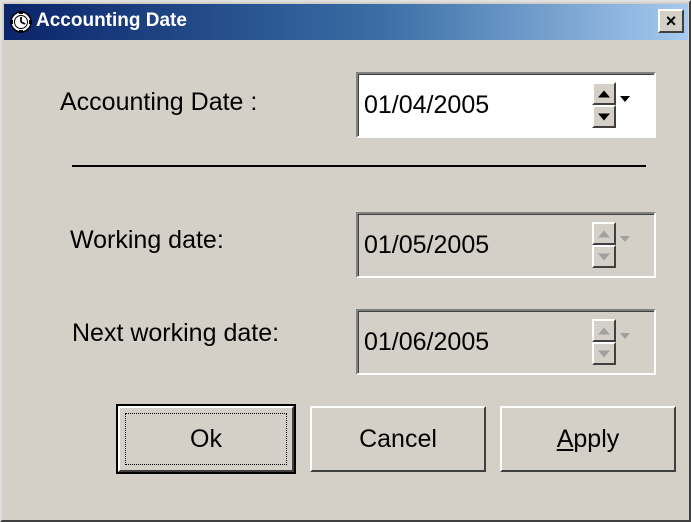 The height and width of the screenshot is (522, 691). I want to click on accounting-date-spin-down-button, so click(604, 116).